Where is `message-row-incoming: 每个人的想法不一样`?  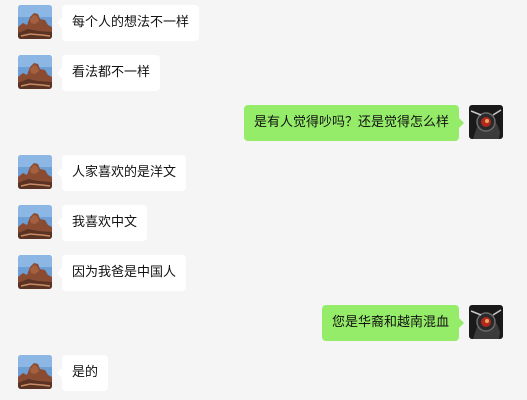 message-row-incoming: 每个人的想法不一样 is located at coordinates (263, 23).